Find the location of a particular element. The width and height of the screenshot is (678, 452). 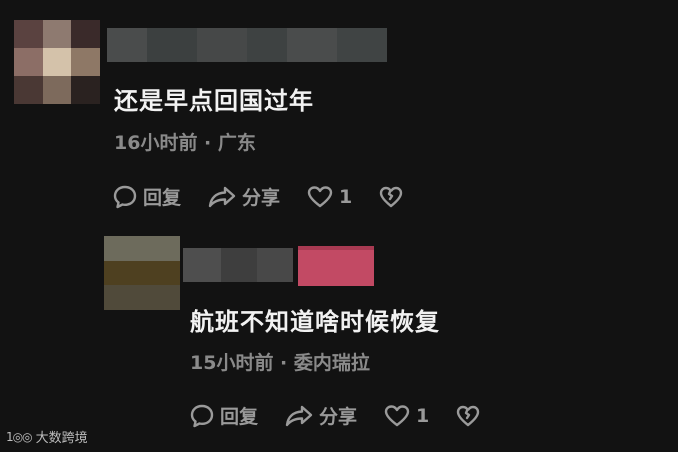

comment-text: 还是早点回国过年 is located at coordinates (214, 101).